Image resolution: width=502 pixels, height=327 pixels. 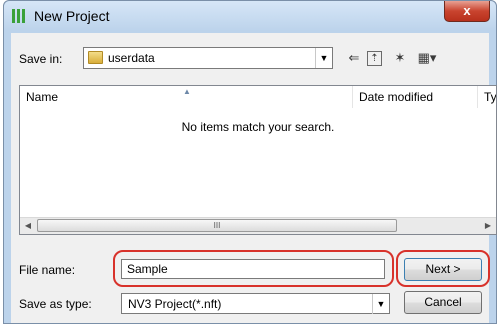 What do you see at coordinates (175, 304) in the screenshot?
I see `save-as-type-value: NV3 Project(*.nft)` at bounding box center [175, 304].